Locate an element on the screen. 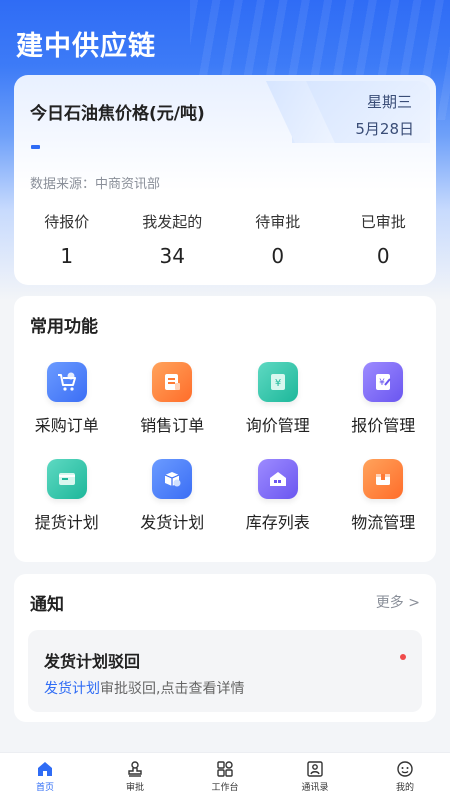  inquiry-icon: ¥ is located at coordinates (277, 382).